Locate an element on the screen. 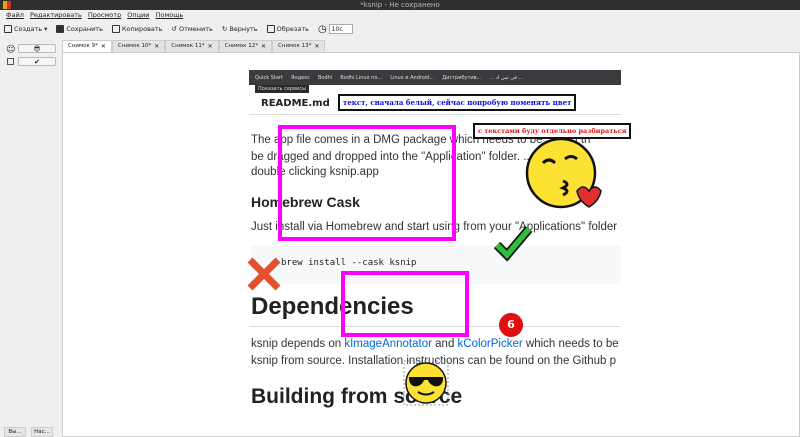 The width and height of the screenshot is (800, 437). bookmark: Quick Start is located at coordinates (269, 77).